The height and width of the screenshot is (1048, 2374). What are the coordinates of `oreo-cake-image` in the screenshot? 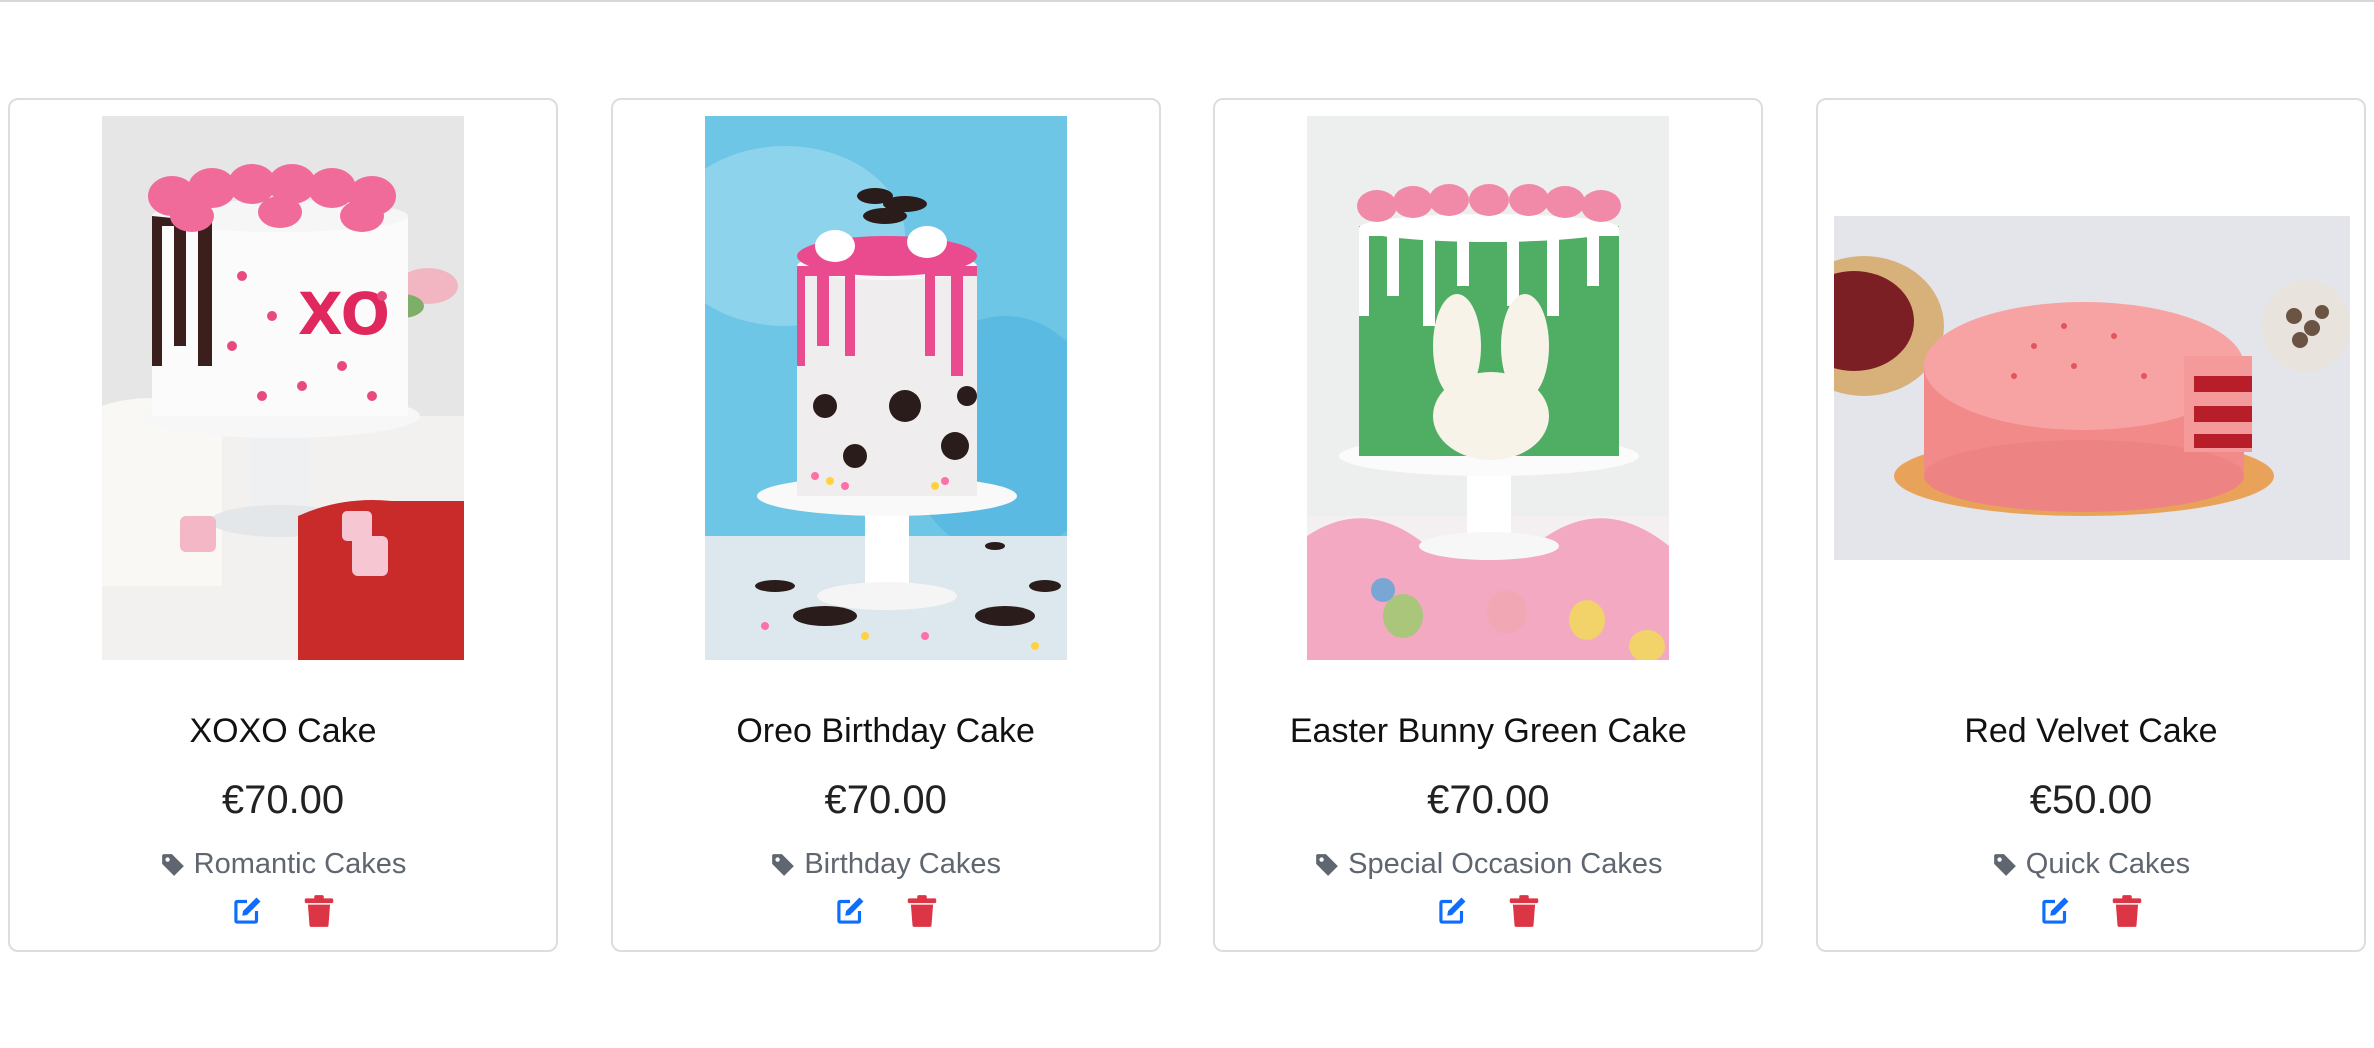 It's located at (885, 388).